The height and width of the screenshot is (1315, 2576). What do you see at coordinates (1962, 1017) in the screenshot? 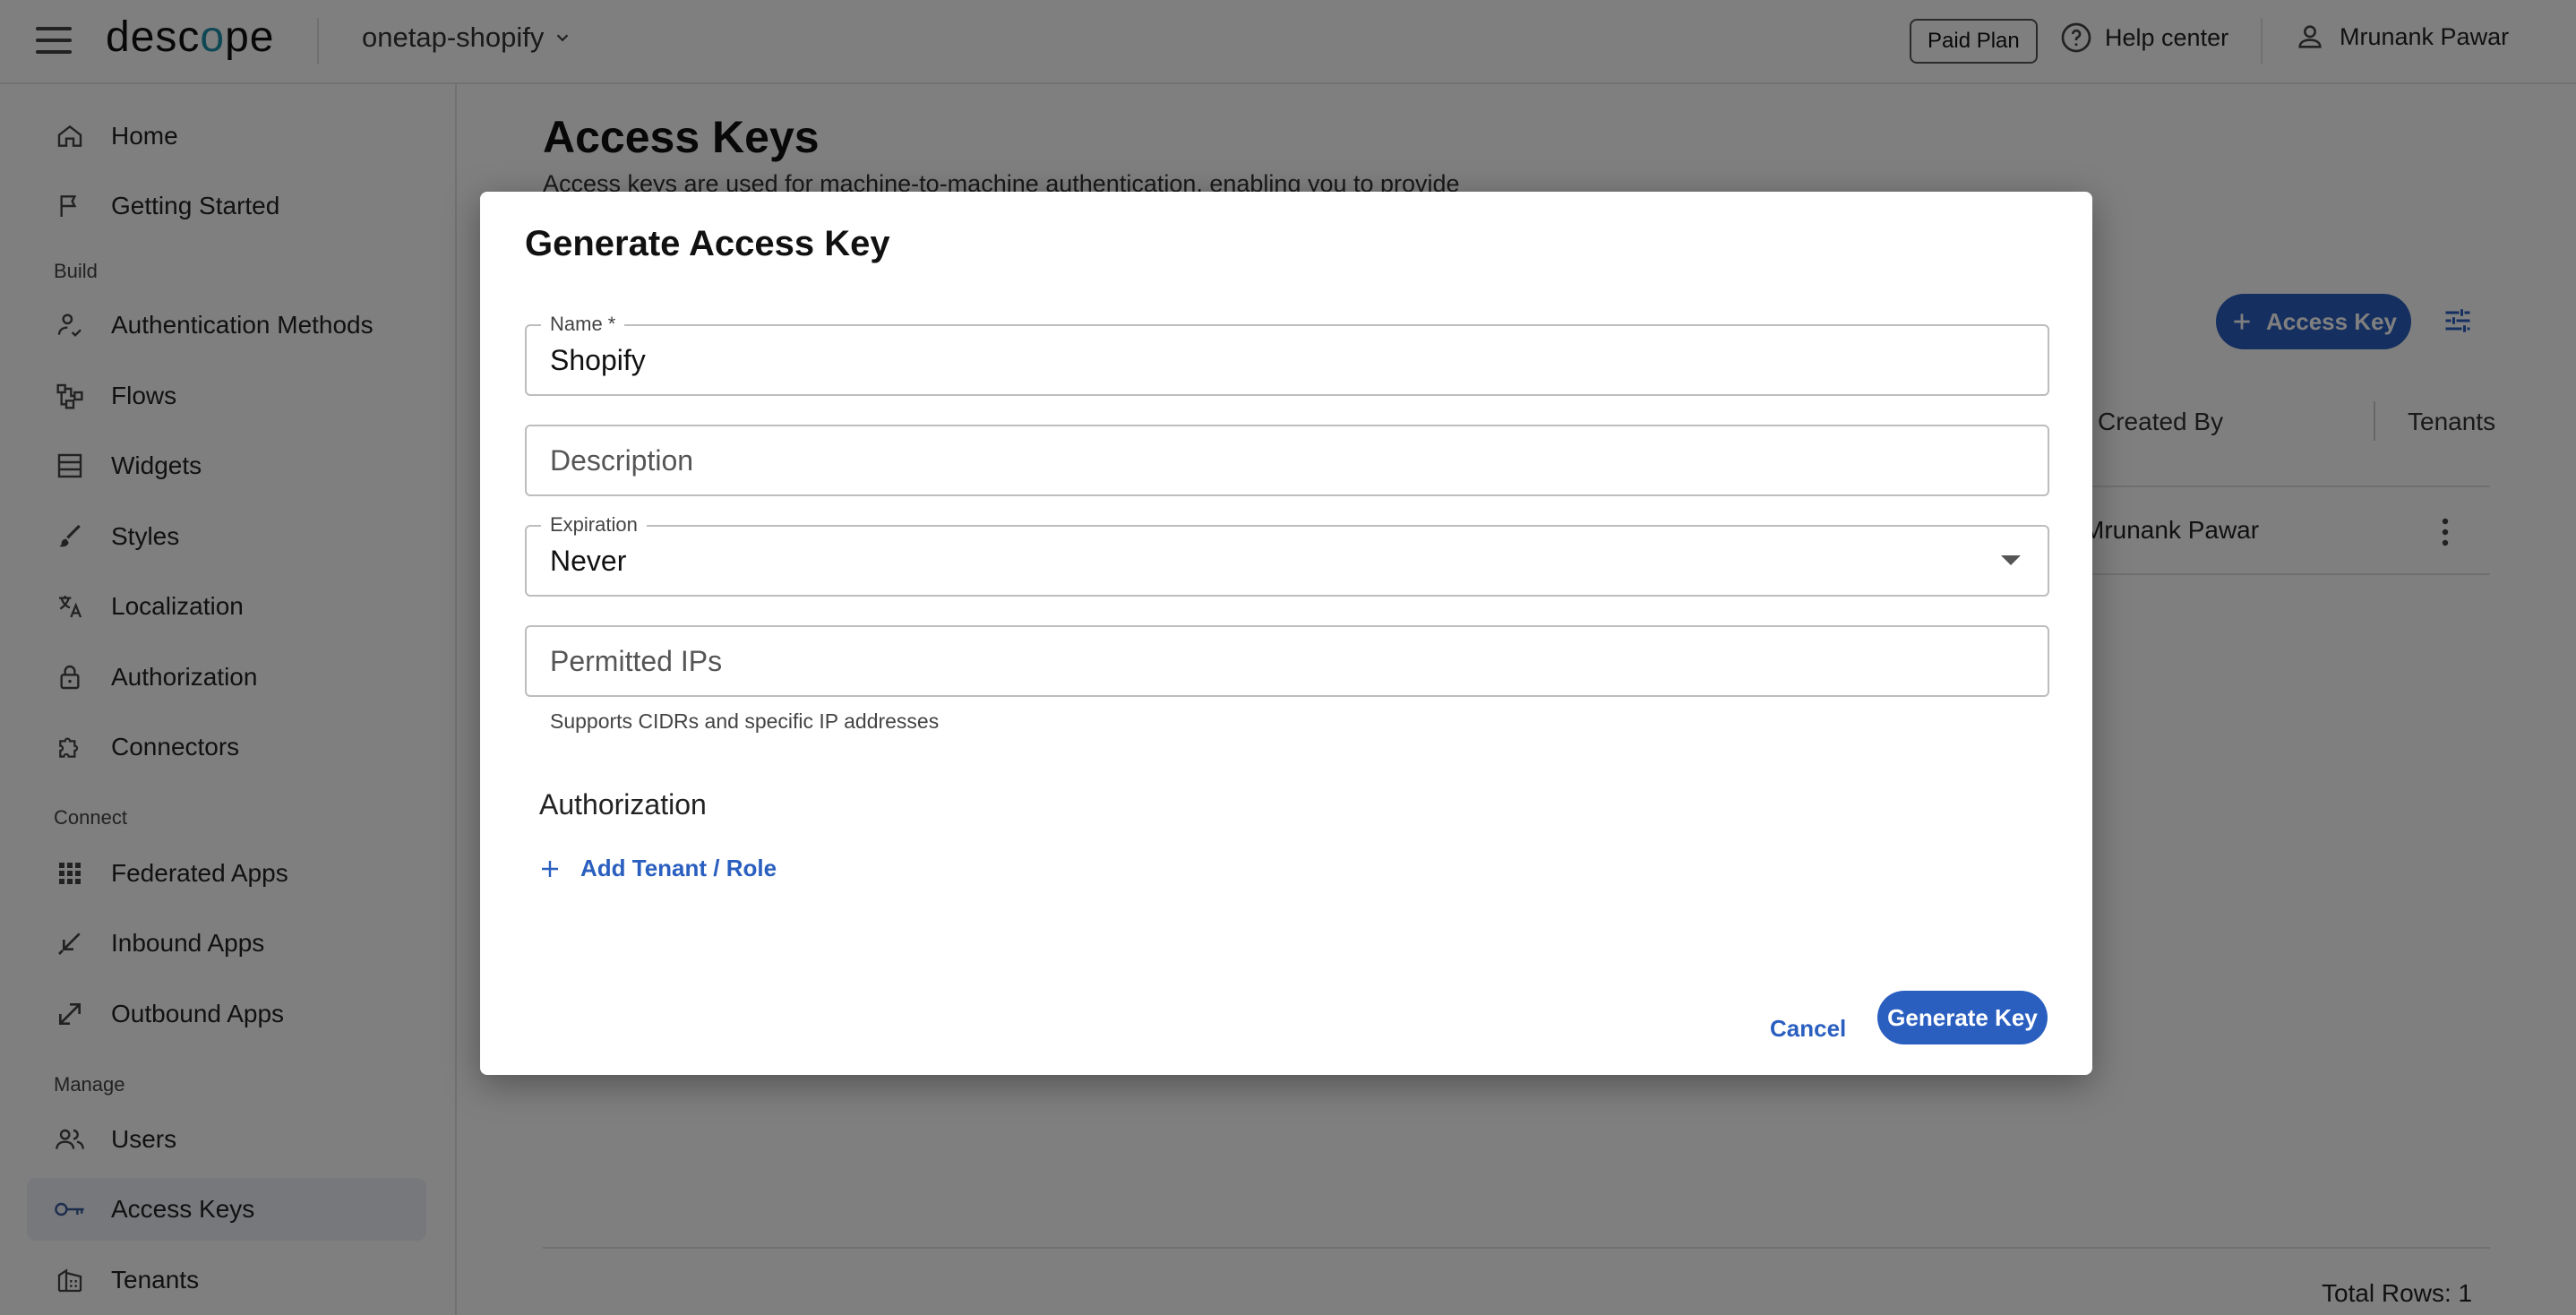
I see `generate-key-button: Generate Key` at bounding box center [1962, 1017].